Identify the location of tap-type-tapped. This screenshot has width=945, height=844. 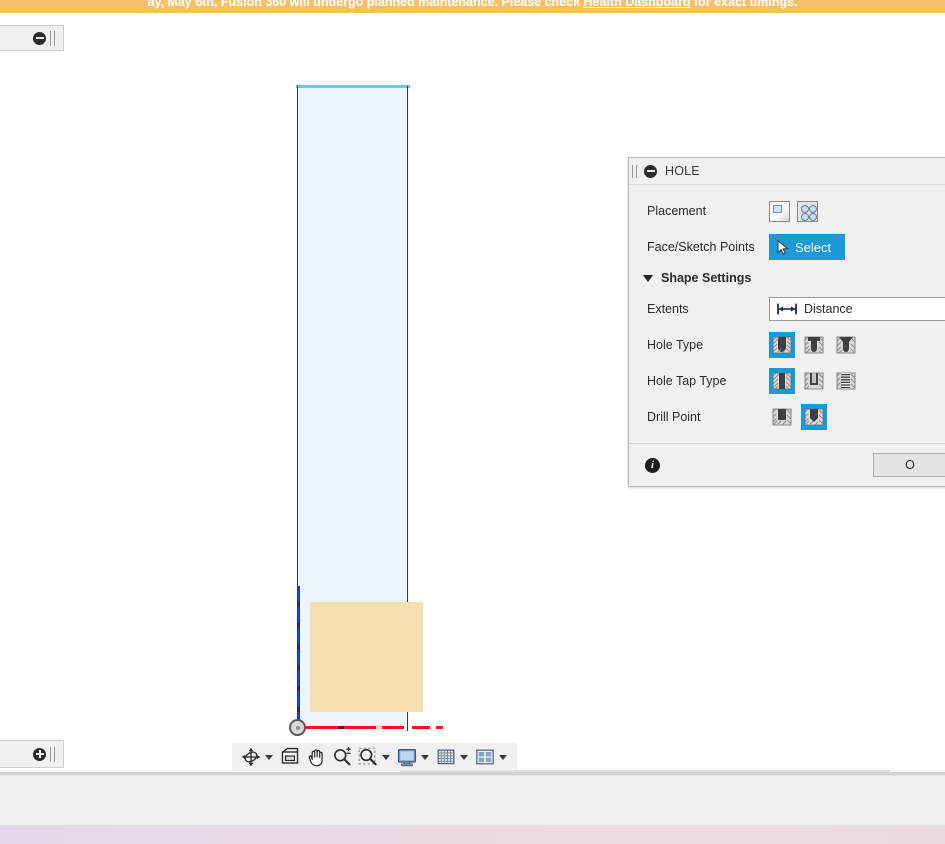
(846, 381).